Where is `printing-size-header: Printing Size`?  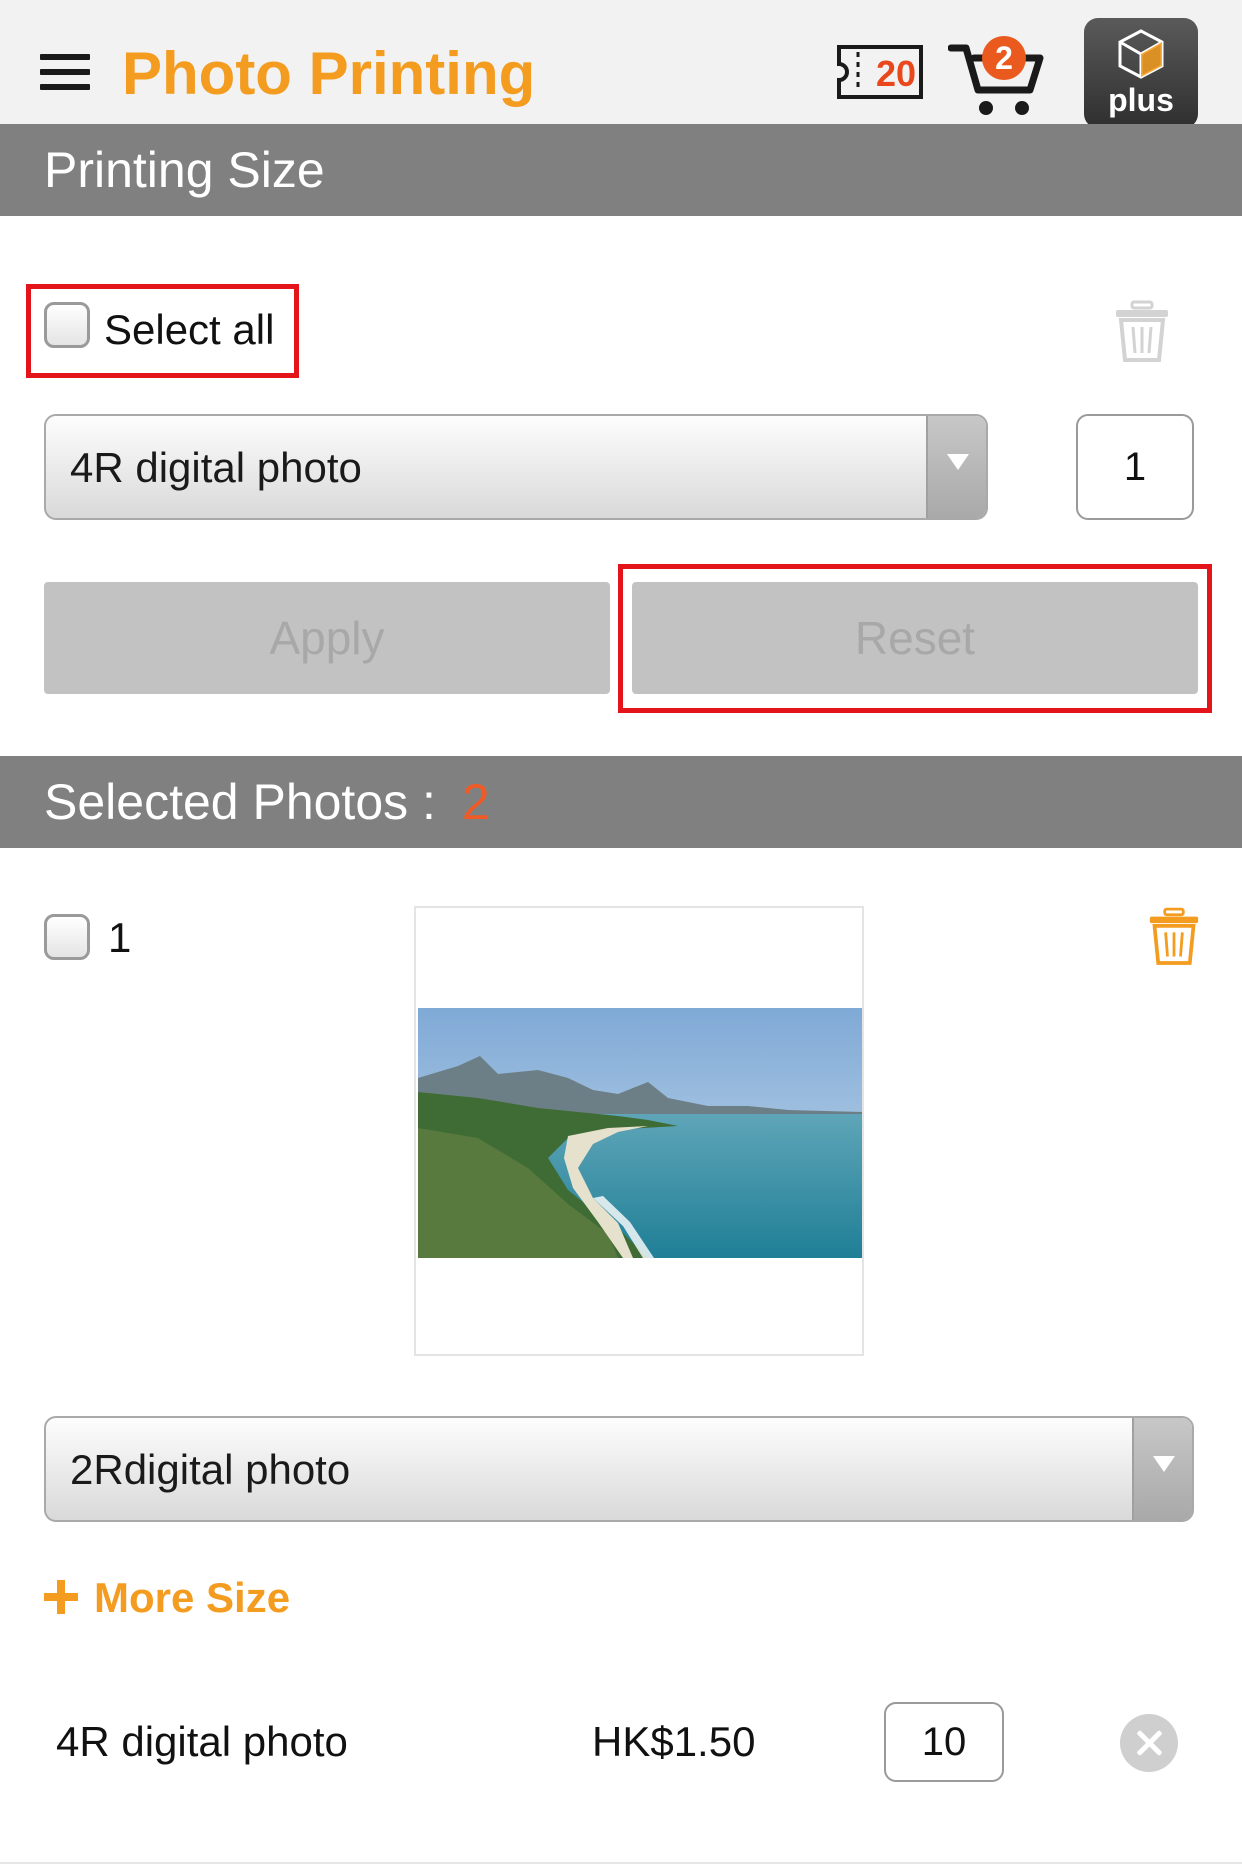 printing-size-header: Printing Size is located at coordinates (621, 170).